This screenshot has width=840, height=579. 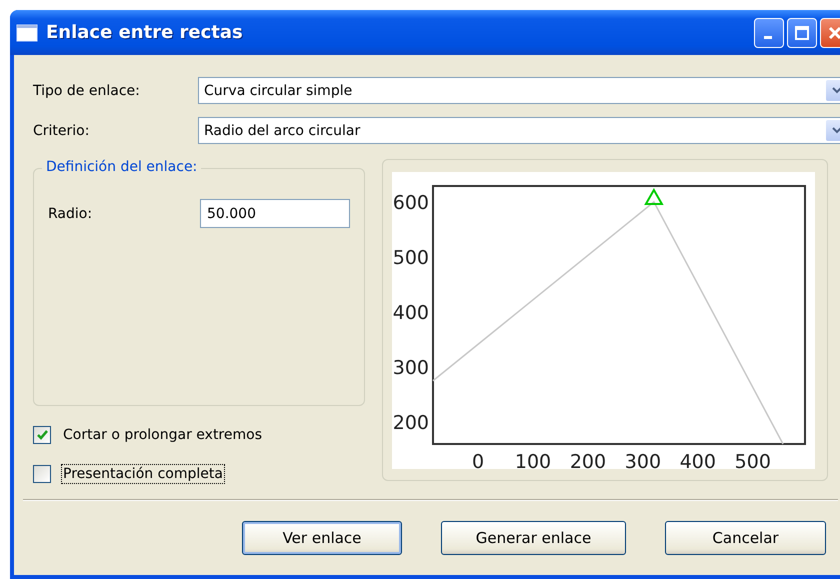 What do you see at coordinates (752, 460) in the screenshot?
I see `x-tick-label: 500` at bounding box center [752, 460].